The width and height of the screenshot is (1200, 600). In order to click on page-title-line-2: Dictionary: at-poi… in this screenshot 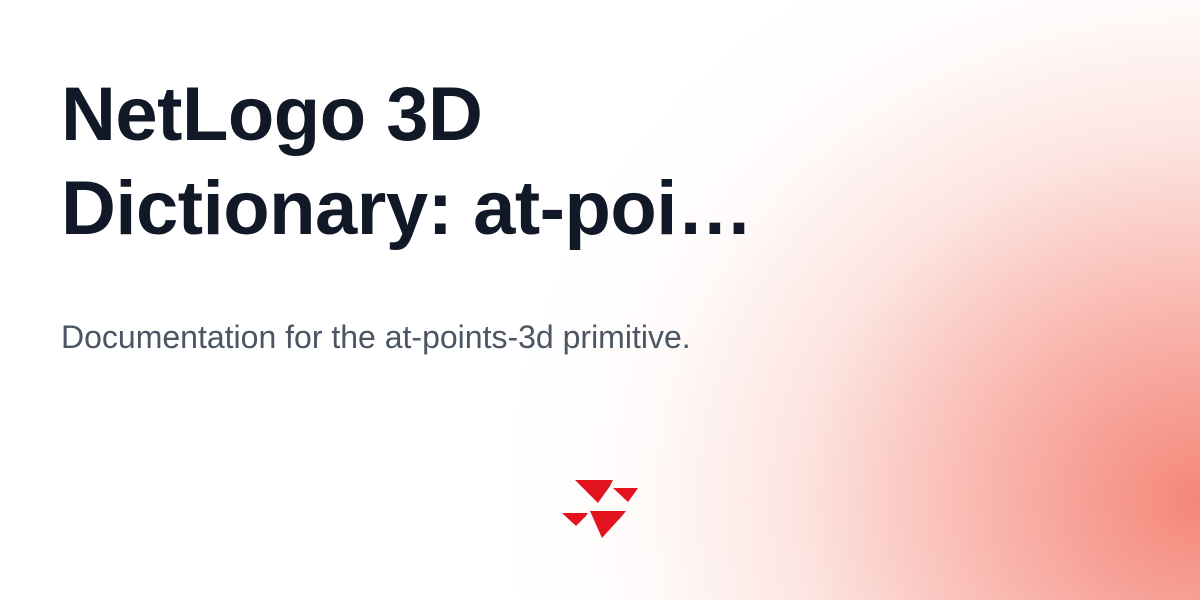, I will do `click(407, 208)`.